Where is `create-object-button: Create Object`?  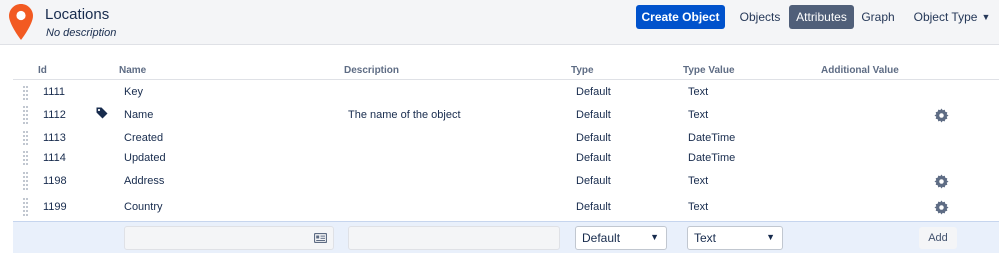 create-object-button: Create Object is located at coordinates (680, 17).